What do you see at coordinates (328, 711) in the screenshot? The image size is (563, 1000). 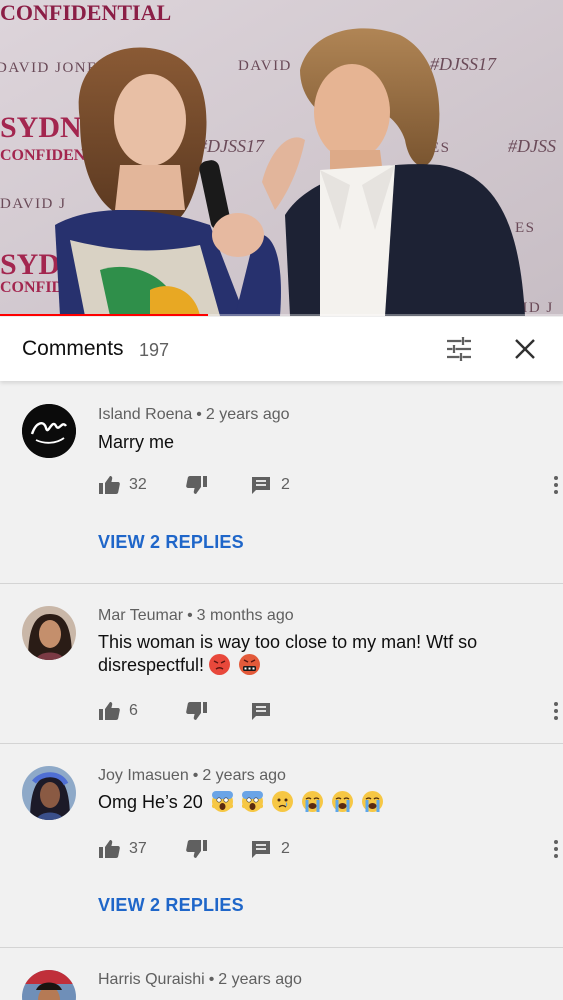 I see `comment-actions: 6` at bounding box center [328, 711].